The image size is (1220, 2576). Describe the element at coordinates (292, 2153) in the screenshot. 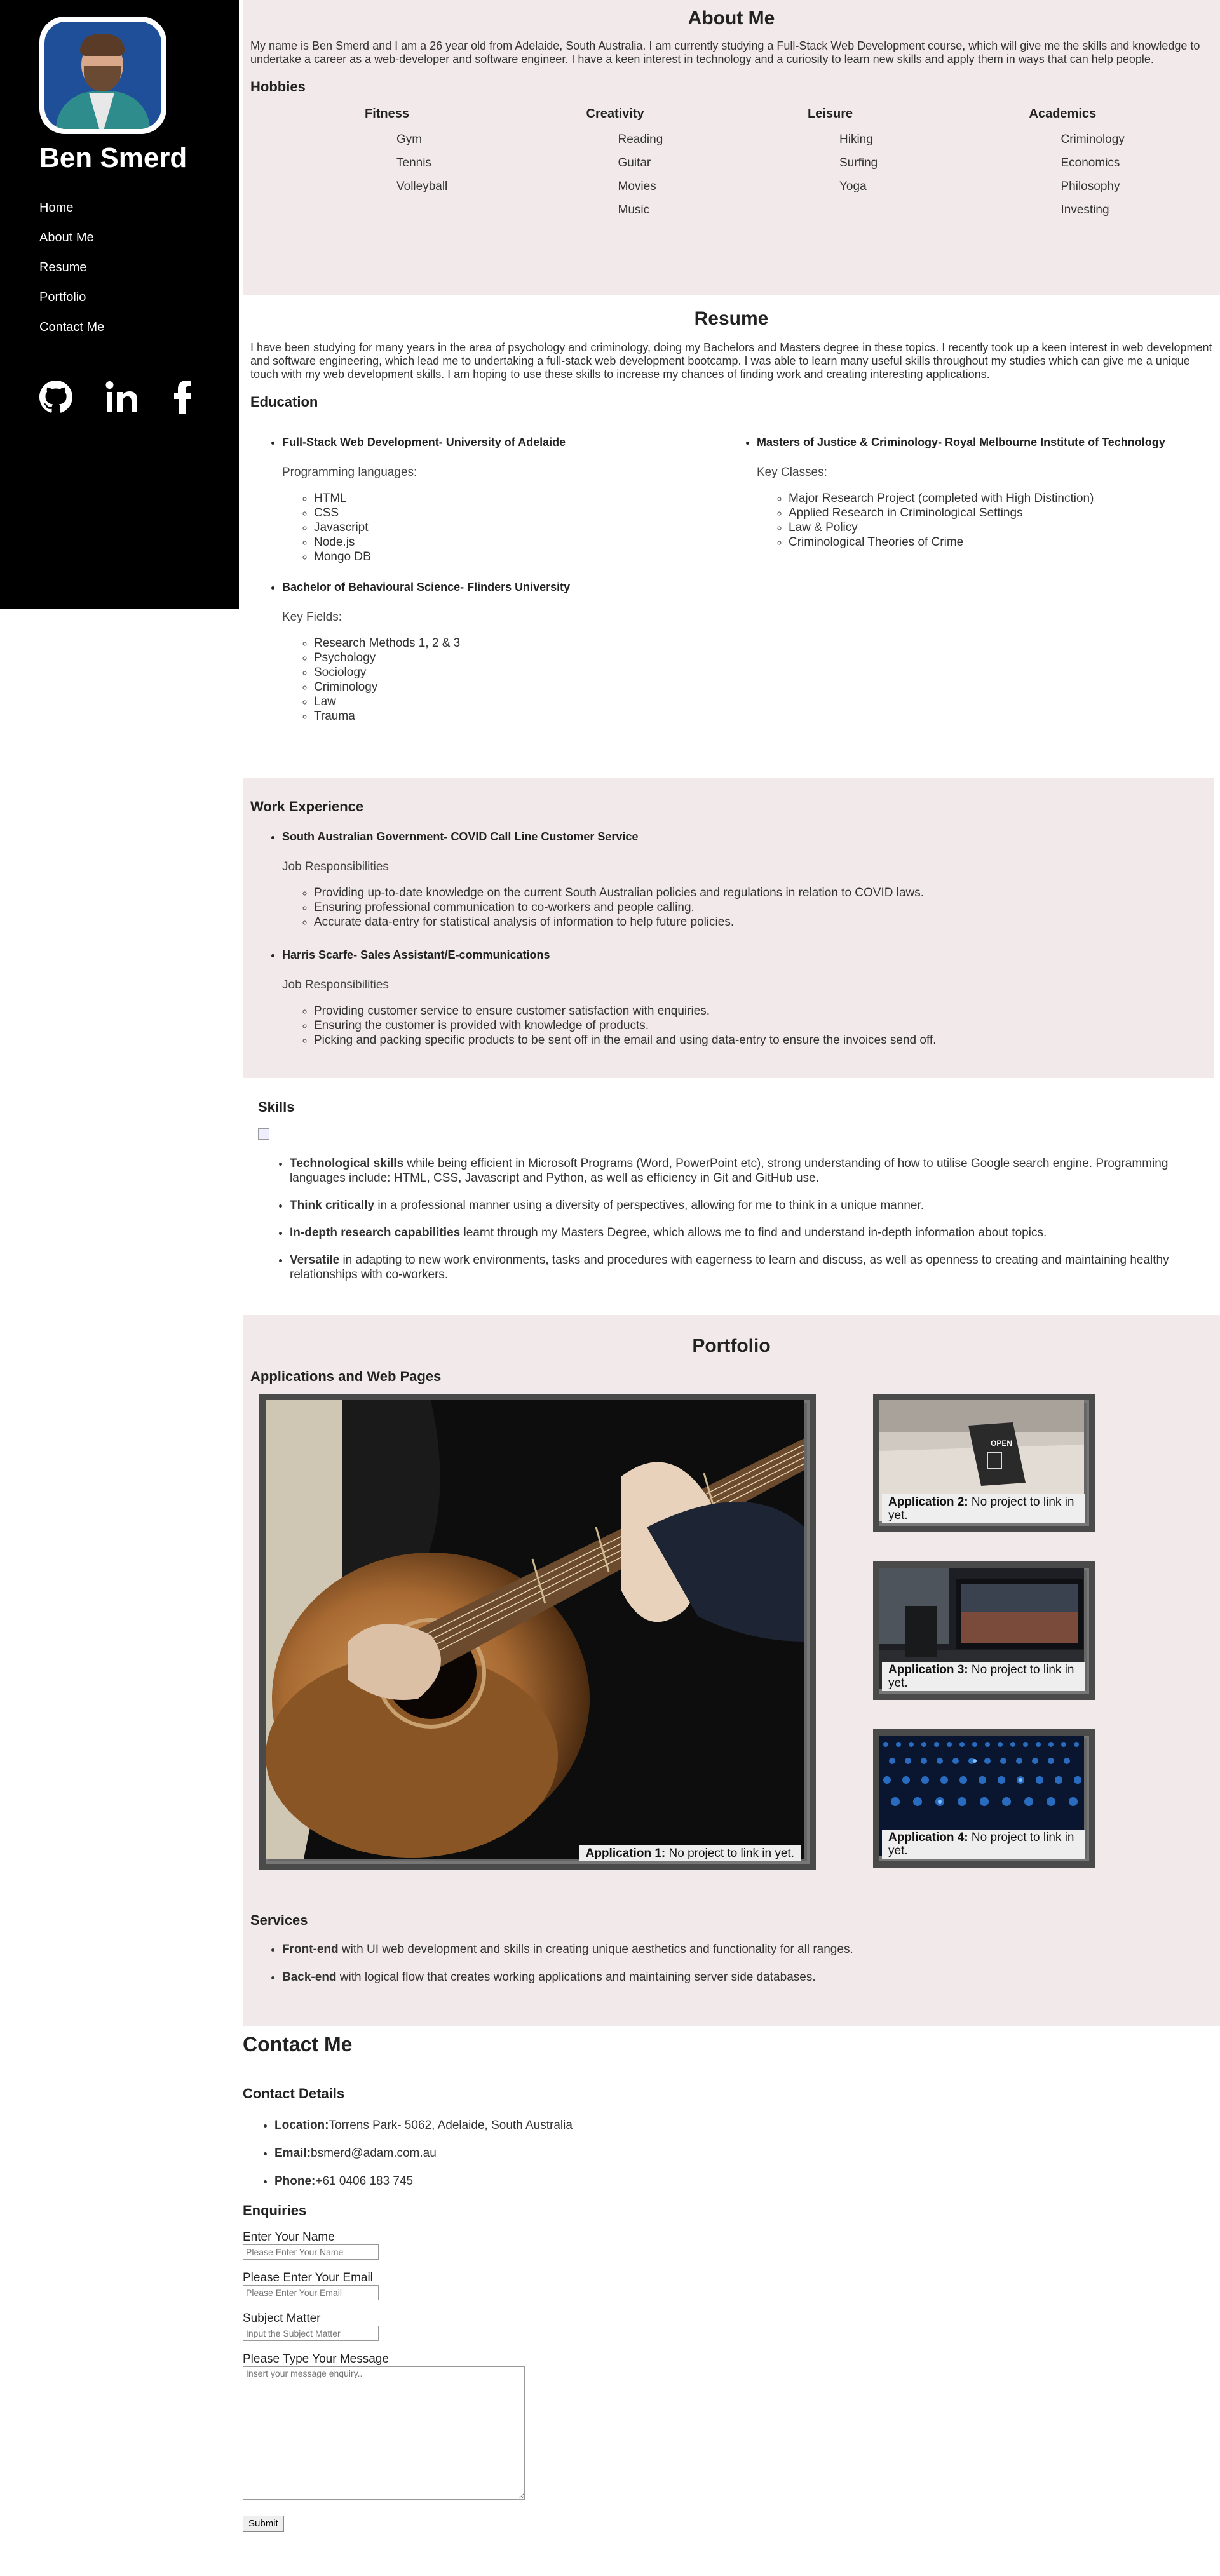

I see `detail-label: Email:` at that location.